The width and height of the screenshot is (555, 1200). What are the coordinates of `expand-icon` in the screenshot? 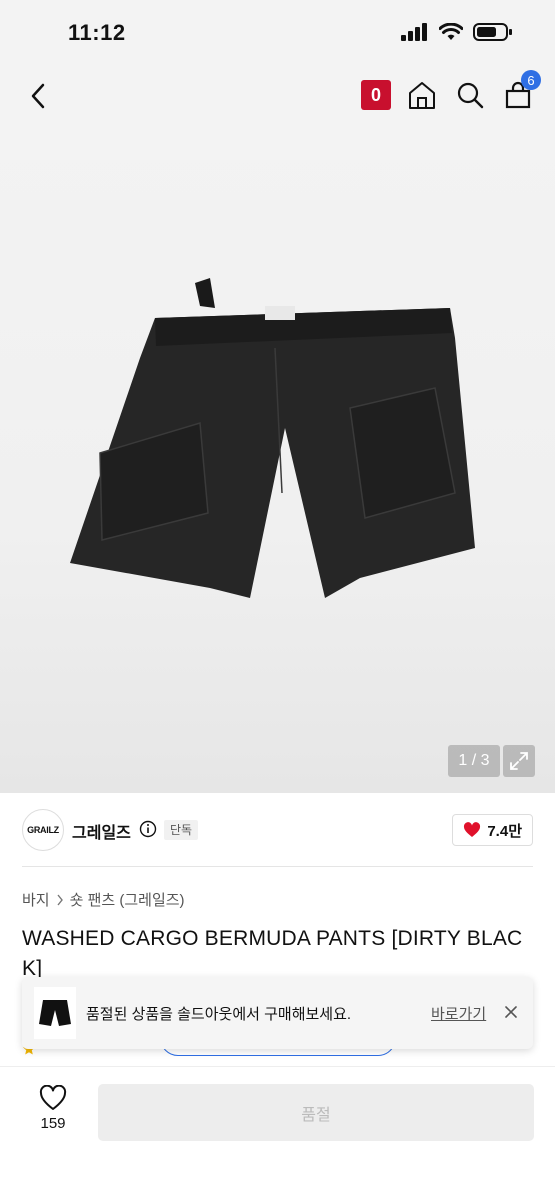 It's located at (519, 761).